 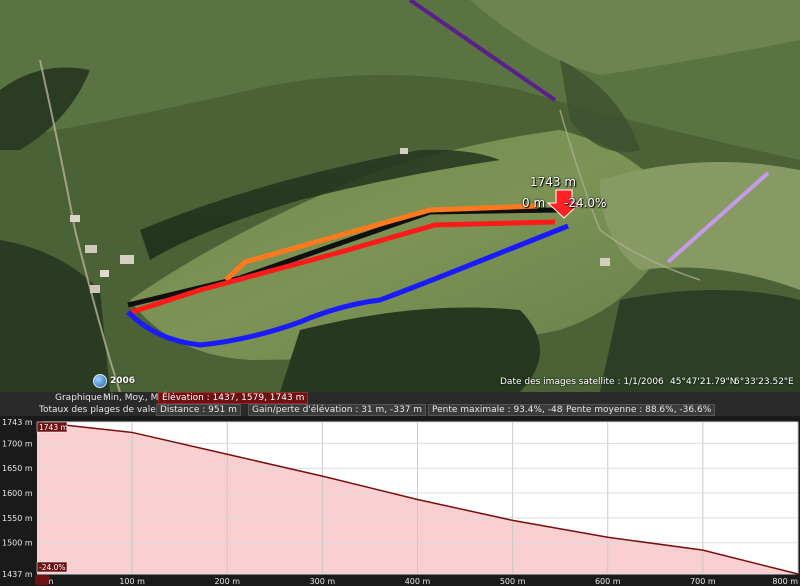 What do you see at coordinates (17, 422) in the screenshot?
I see `y-tick-label: 1743 m` at bounding box center [17, 422].